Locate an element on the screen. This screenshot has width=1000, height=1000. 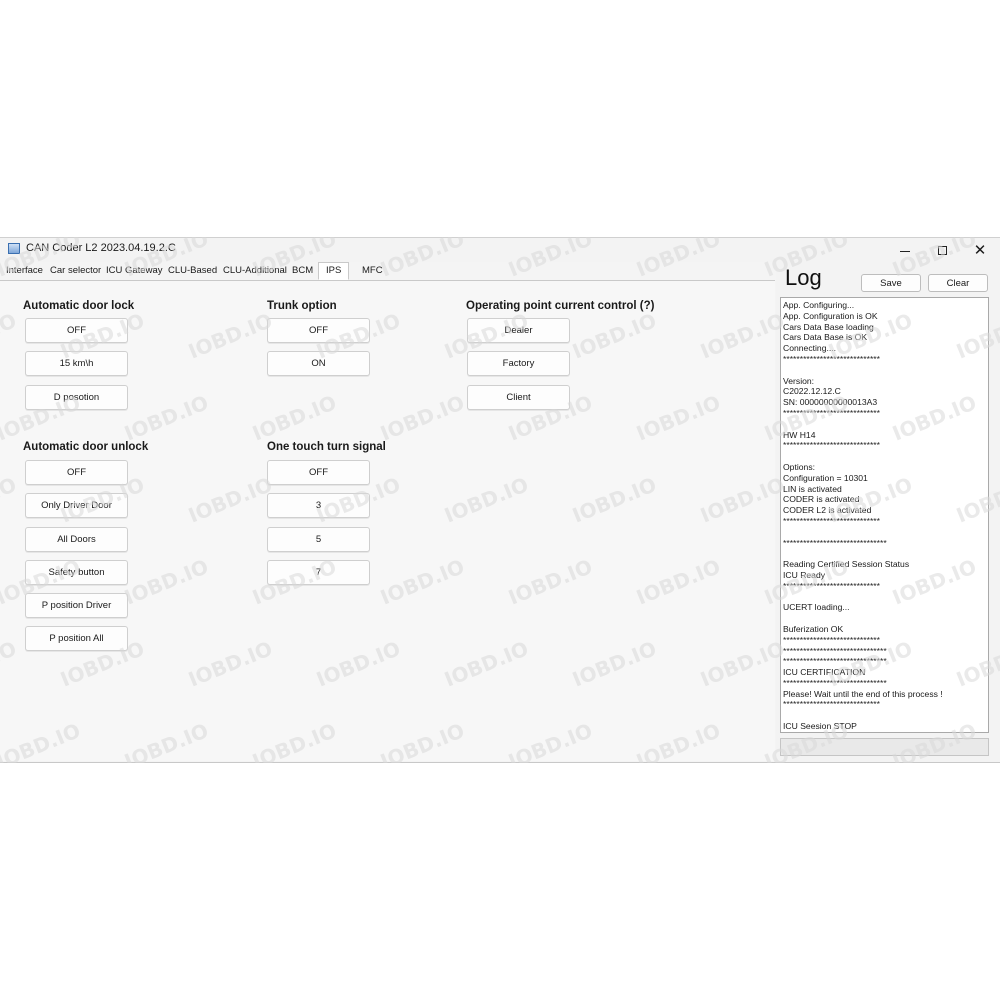
minimize-button is located at coordinates (905, 250).